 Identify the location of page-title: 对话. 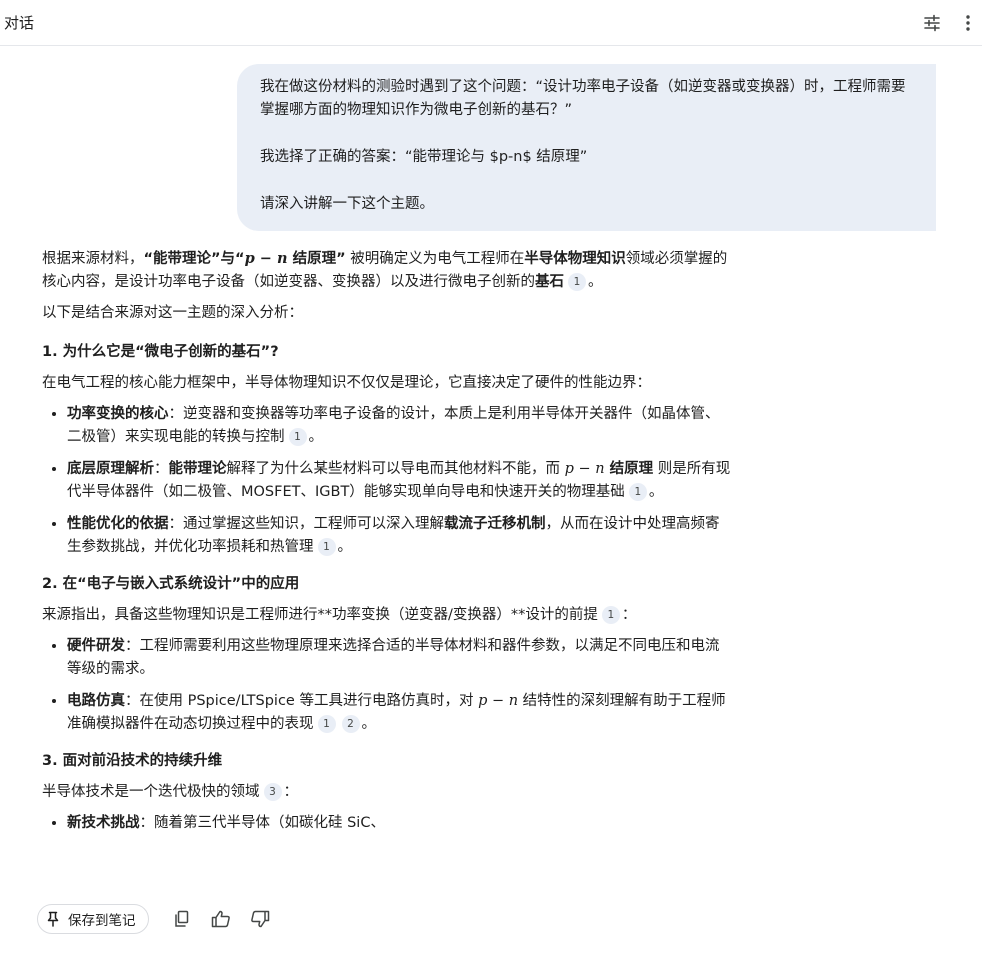
(19, 23).